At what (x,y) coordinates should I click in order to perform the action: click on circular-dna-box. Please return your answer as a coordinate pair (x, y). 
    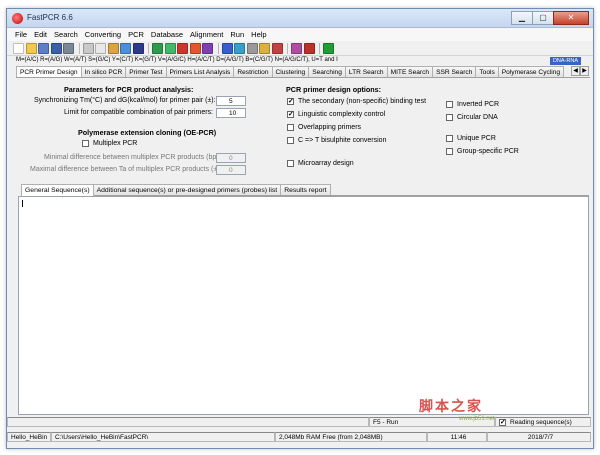
    Looking at the image, I should click on (449, 117).